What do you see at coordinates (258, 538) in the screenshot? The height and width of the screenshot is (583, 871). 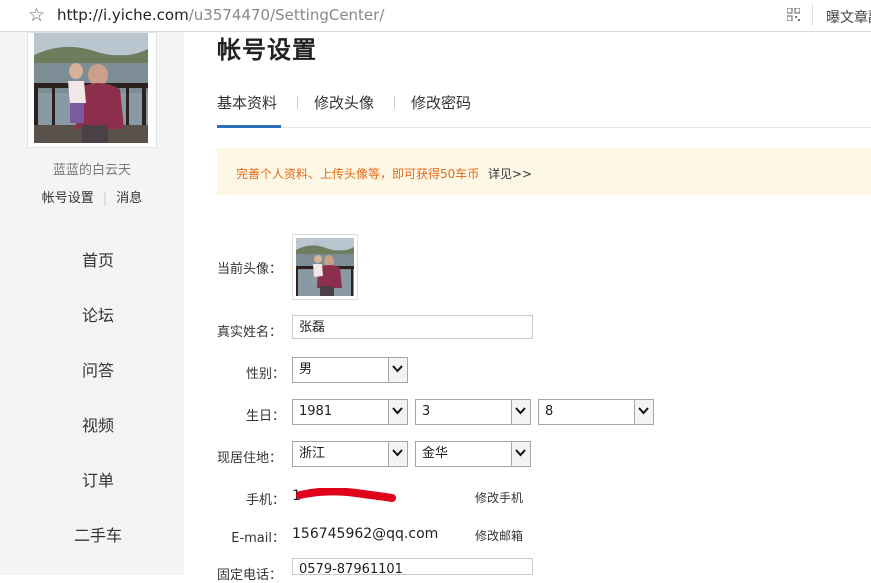 I see `email-label: E-mail：` at bounding box center [258, 538].